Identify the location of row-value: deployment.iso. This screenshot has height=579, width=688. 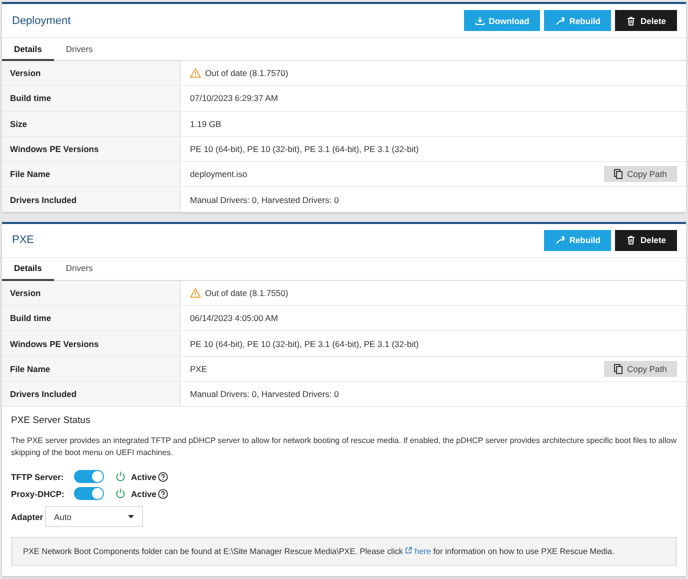
(219, 174).